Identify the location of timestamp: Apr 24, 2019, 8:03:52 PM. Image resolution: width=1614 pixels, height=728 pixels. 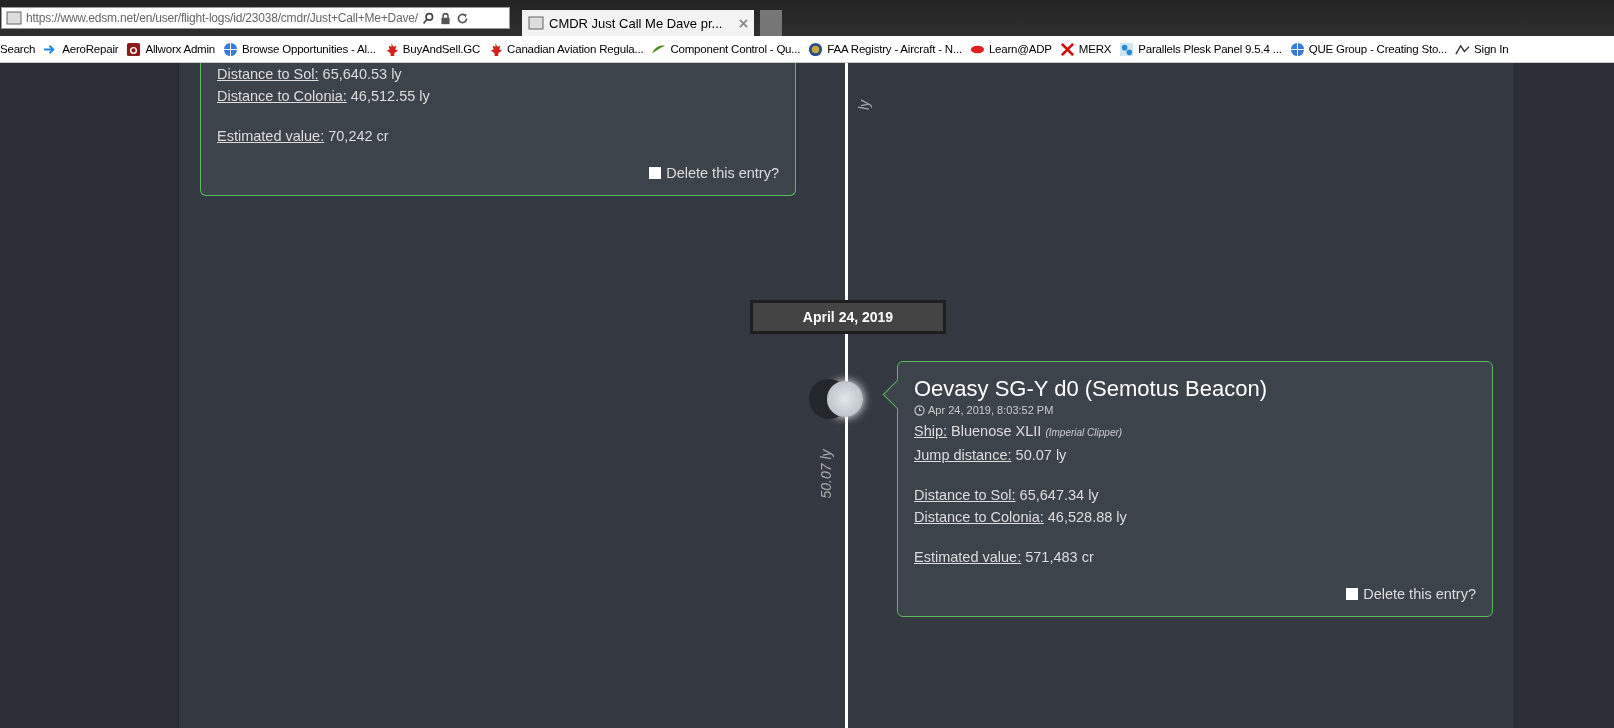
(991, 410).